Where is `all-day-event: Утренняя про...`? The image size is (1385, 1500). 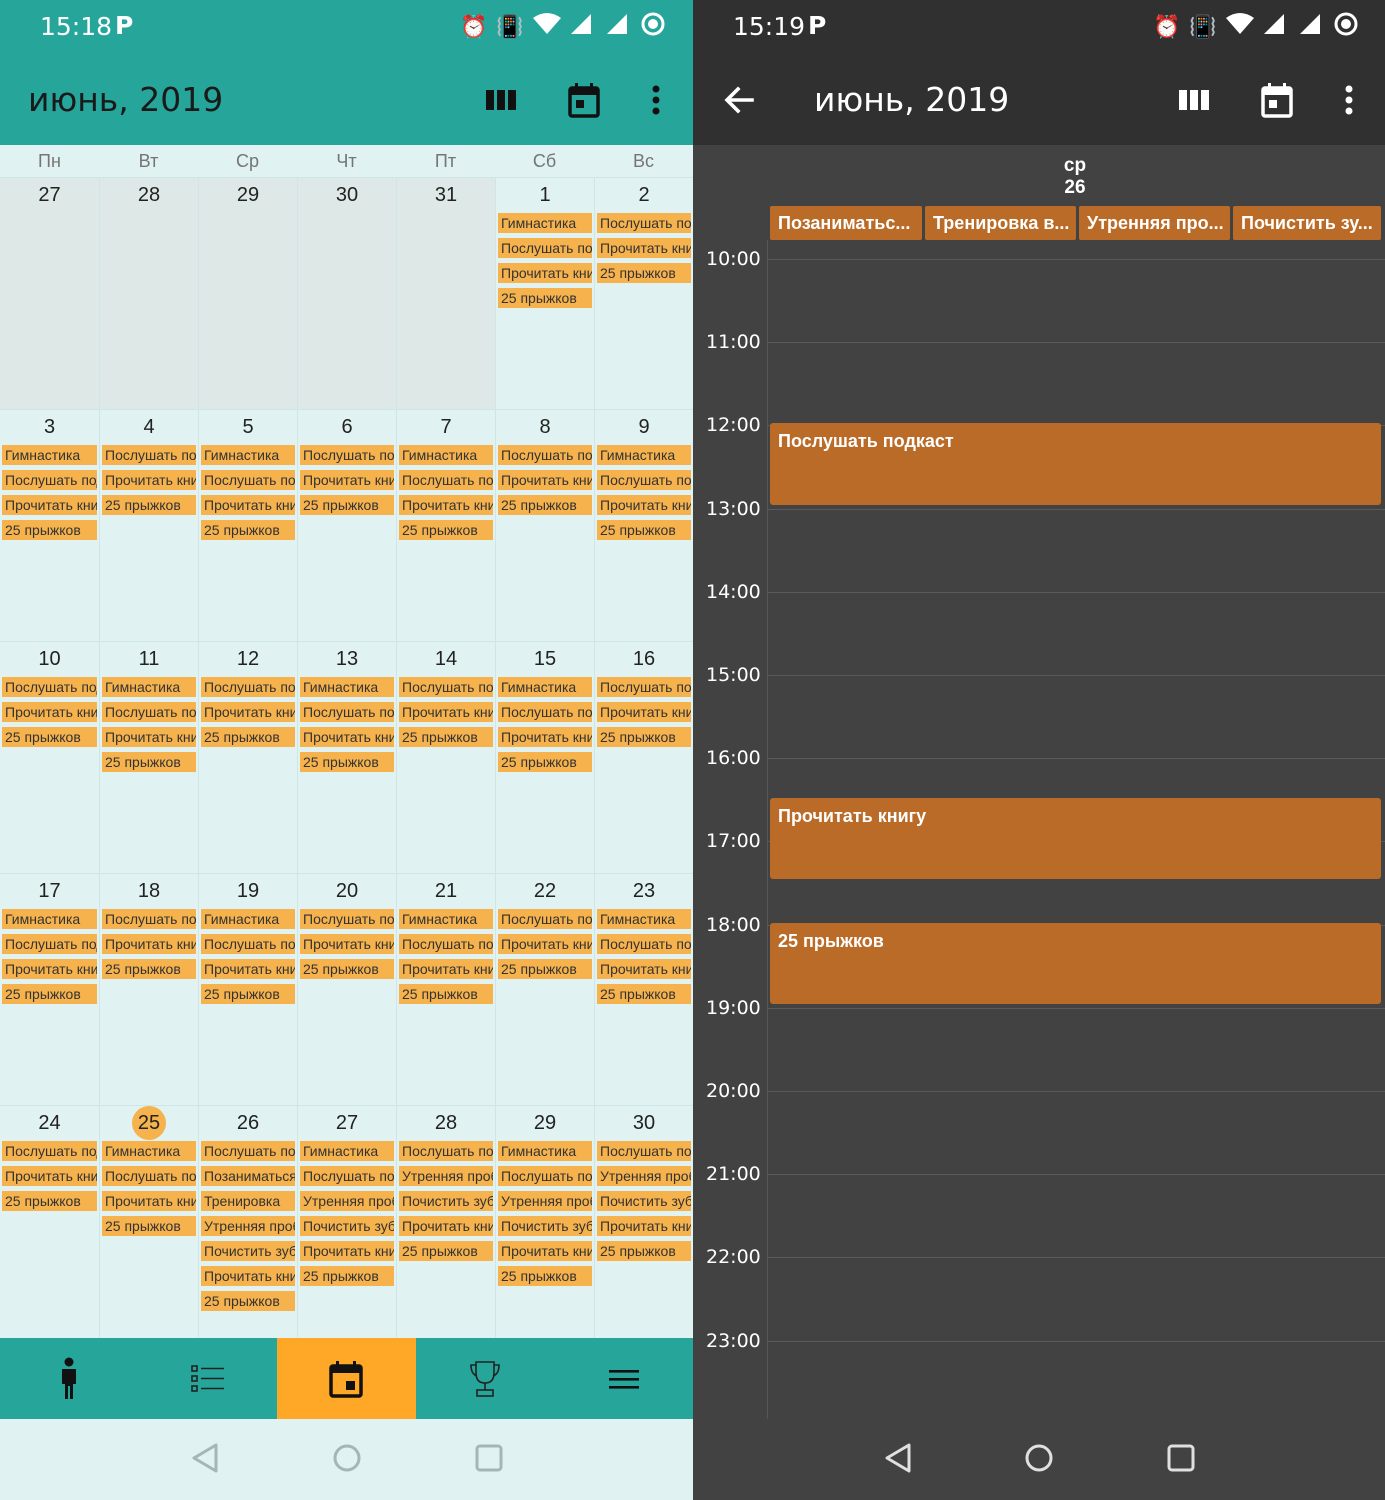 all-day-event: Утренняя про... is located at coordinates (1154, 223).